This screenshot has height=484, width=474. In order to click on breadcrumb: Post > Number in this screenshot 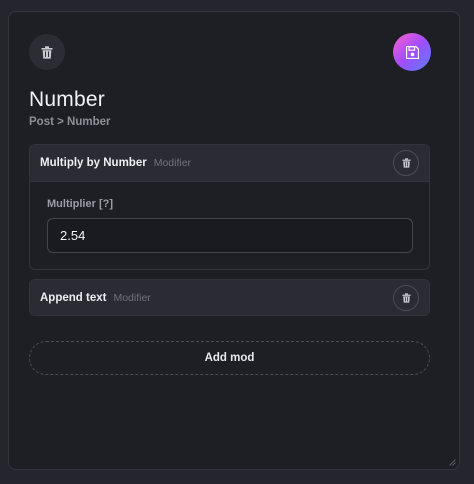, I will do `click(70, 122)`.